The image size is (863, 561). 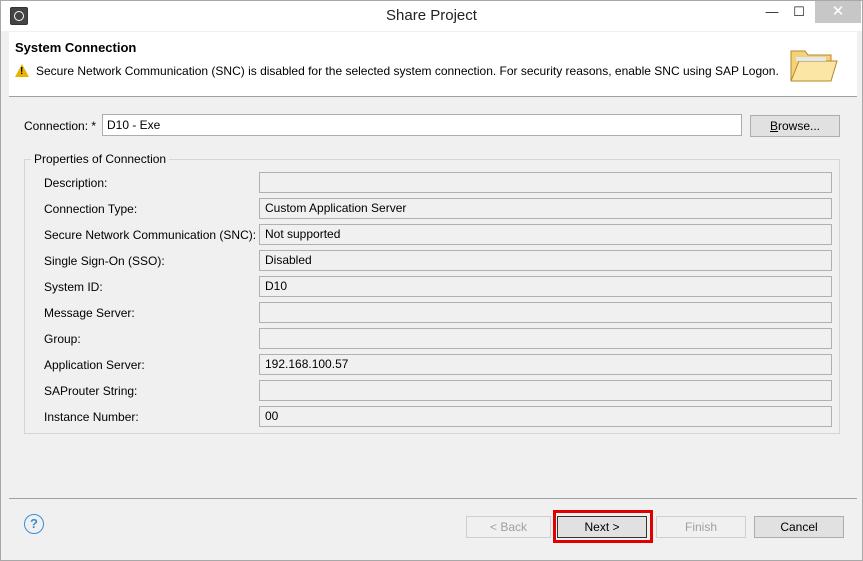 I want to click on minimize-button: —, so click(x=772, y=12).